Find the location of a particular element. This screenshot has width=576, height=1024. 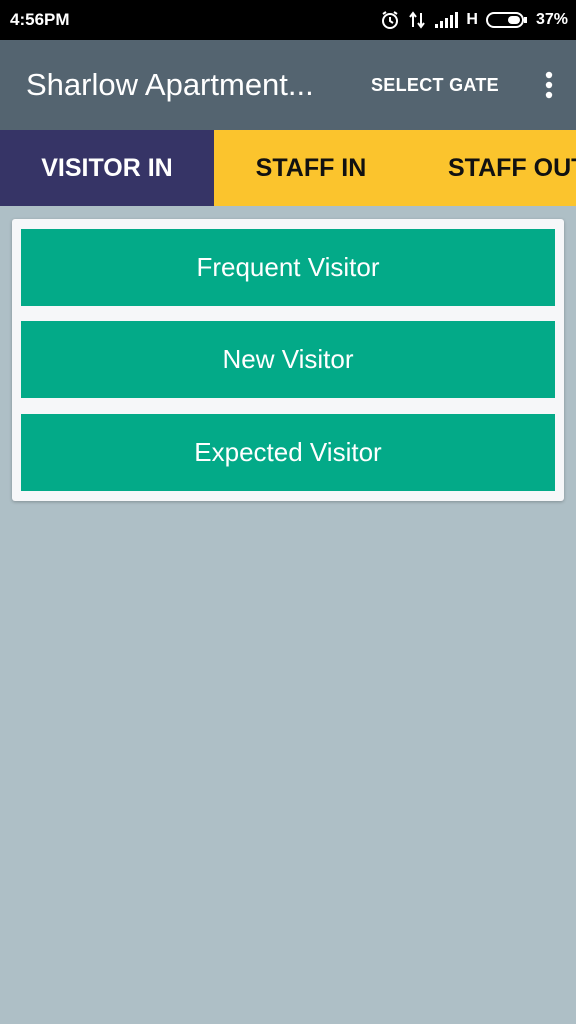

tab-bar: VISITOR IN STAFF IN STAFF OUT is located at coordinates (288, 168).